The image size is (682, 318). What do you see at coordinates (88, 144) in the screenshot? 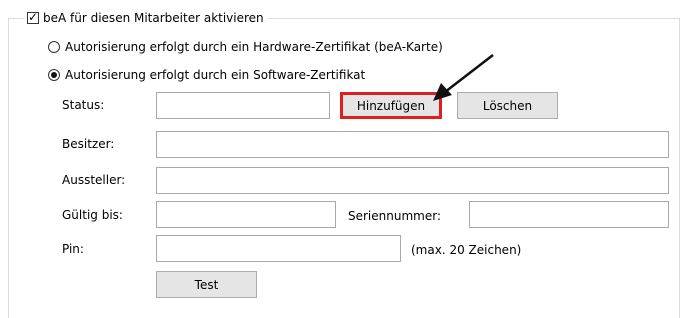
I see `owner-label: Besitzer:` at bounding box center [88, 144].